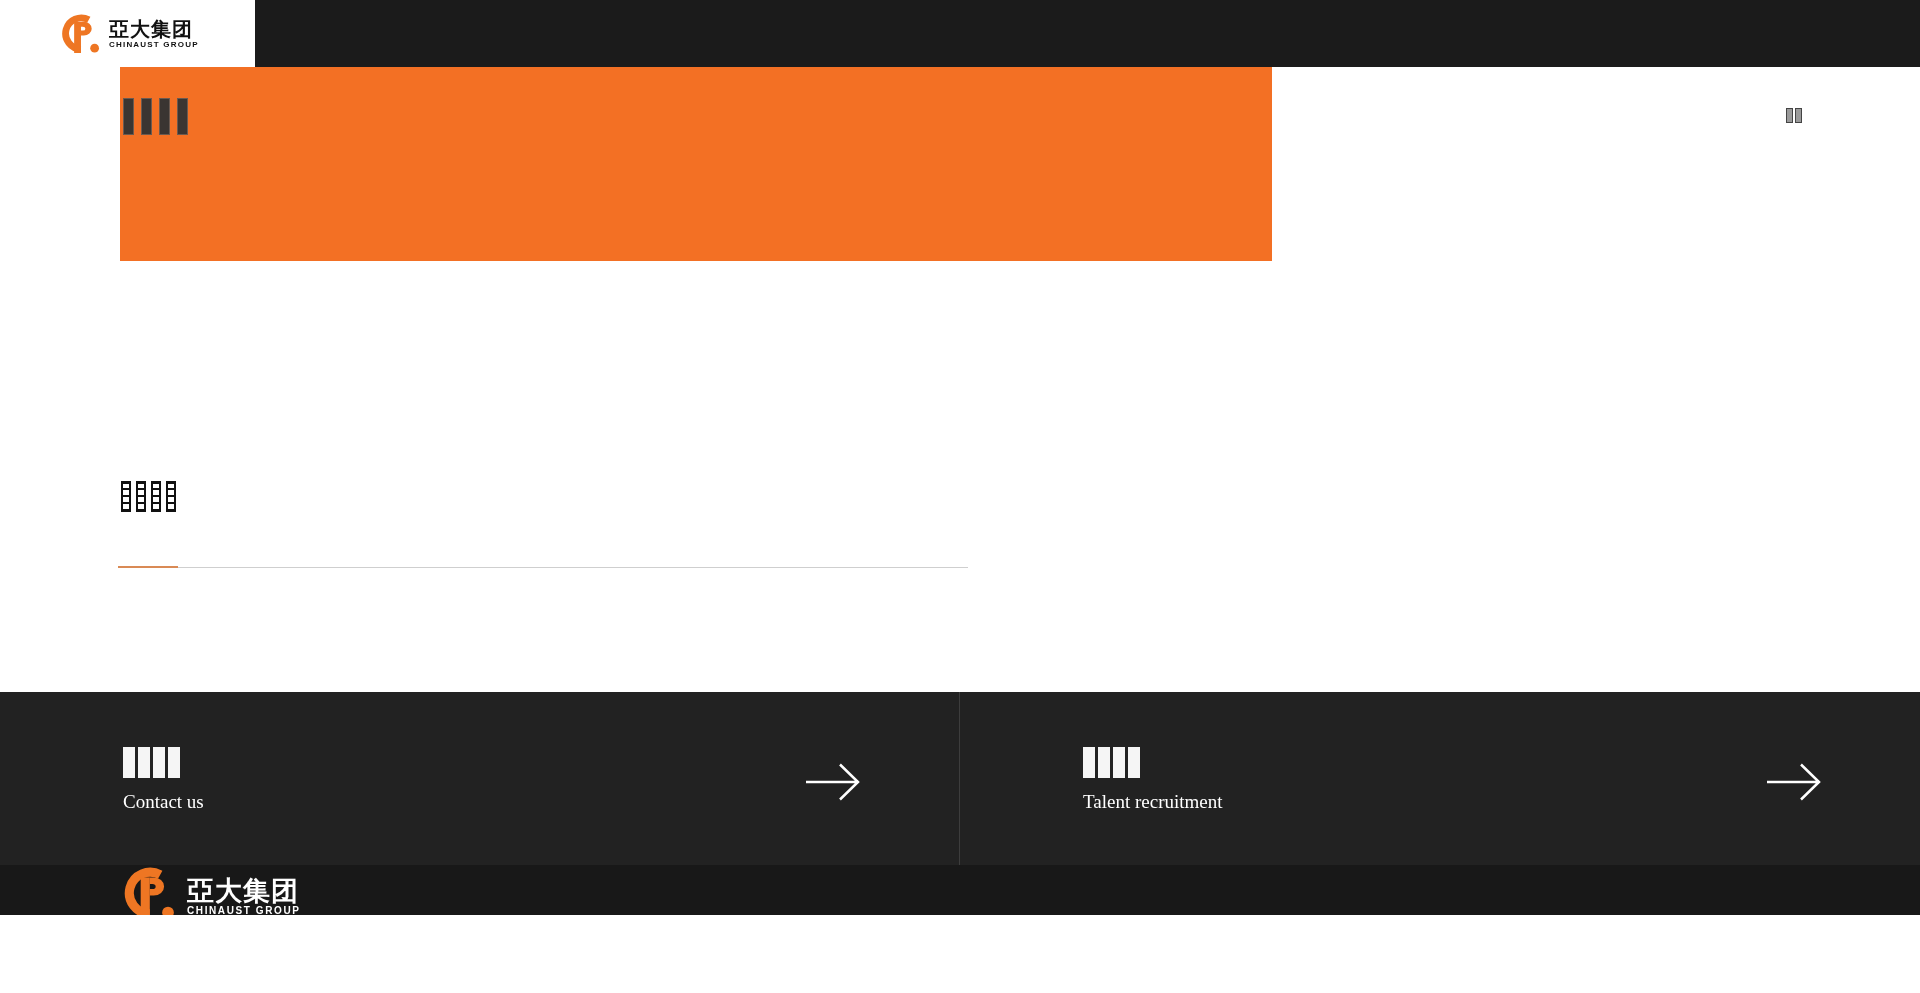  What do you see at coordinates (1153, 801) in the screenshot?
I see `link-label: Talent recruitment` at bounding box center [1153, 801].